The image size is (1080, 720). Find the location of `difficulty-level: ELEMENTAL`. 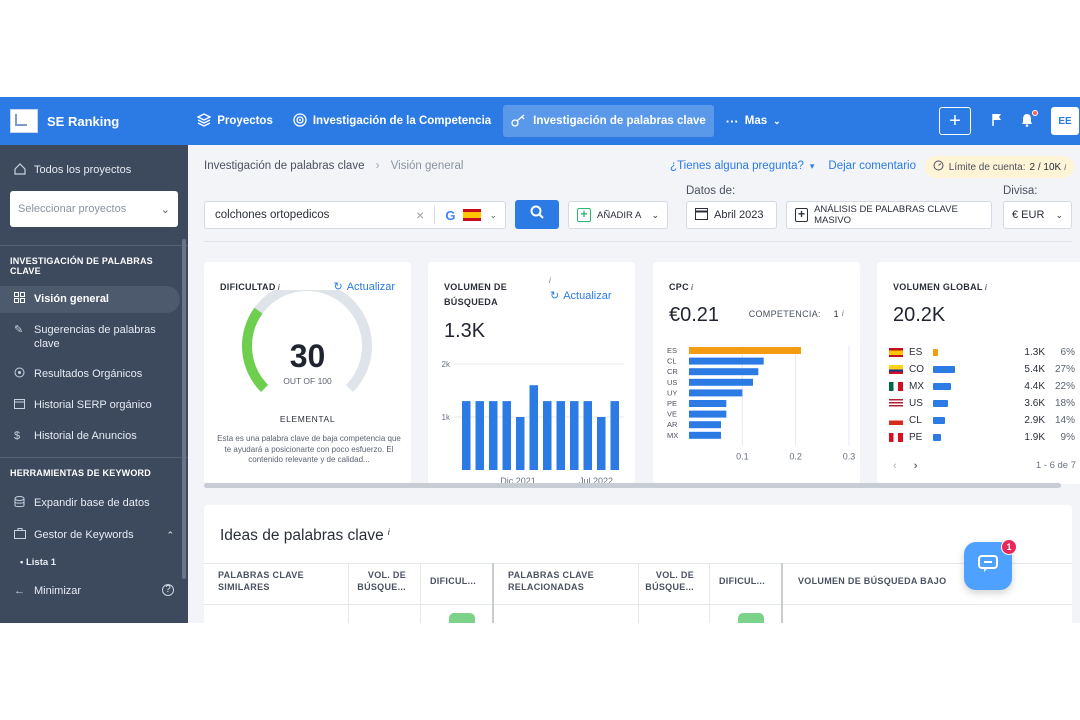

difficulty-level: ELEMENTAL is located at coordinates (307, 419).